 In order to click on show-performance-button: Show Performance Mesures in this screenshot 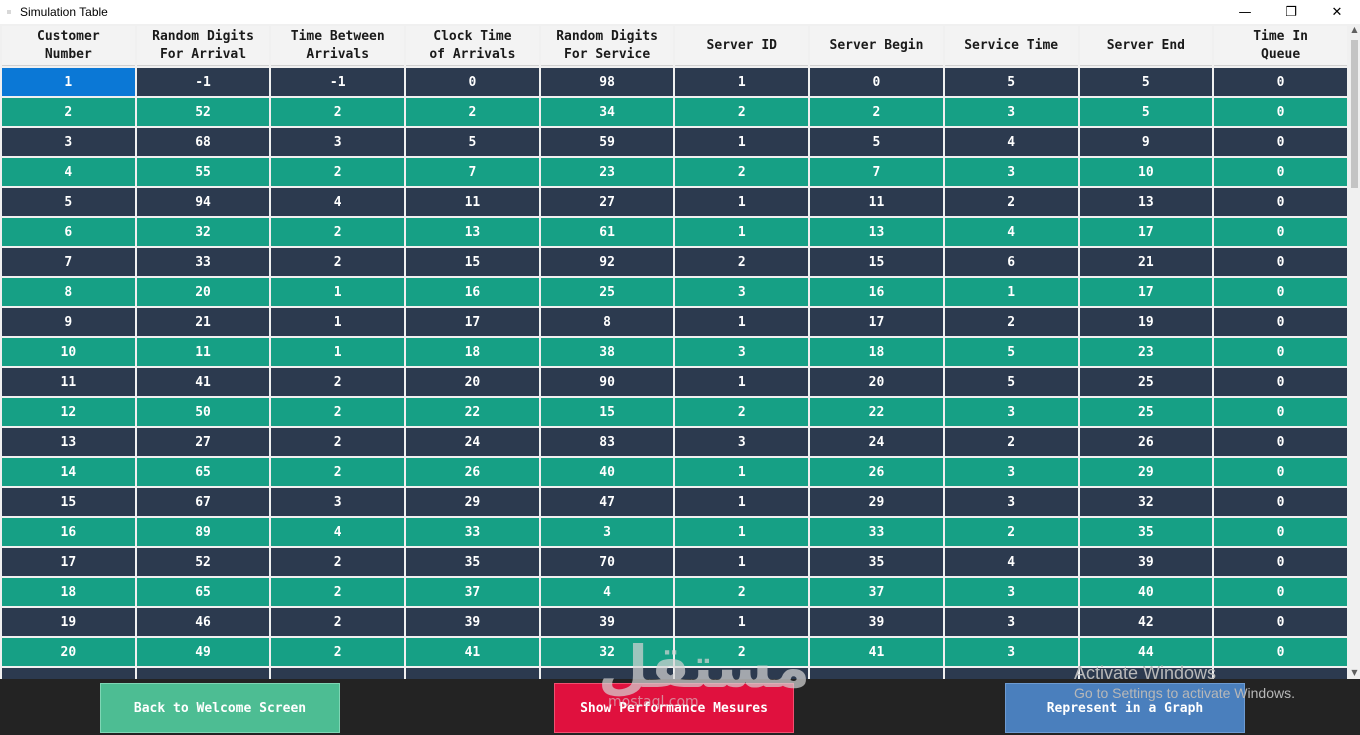, I will do `click(674, 708)`.